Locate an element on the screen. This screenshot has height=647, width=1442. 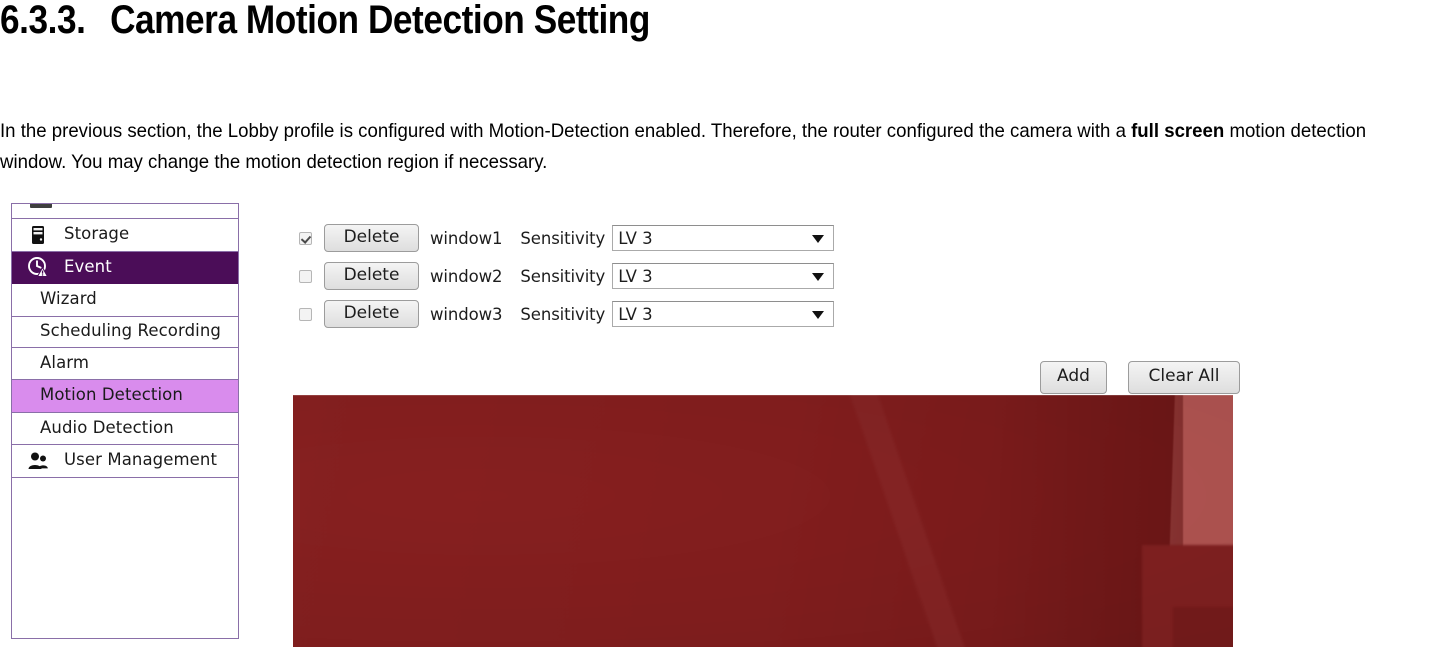
window2-enable-checkbox is located at coordinates (305, 276).